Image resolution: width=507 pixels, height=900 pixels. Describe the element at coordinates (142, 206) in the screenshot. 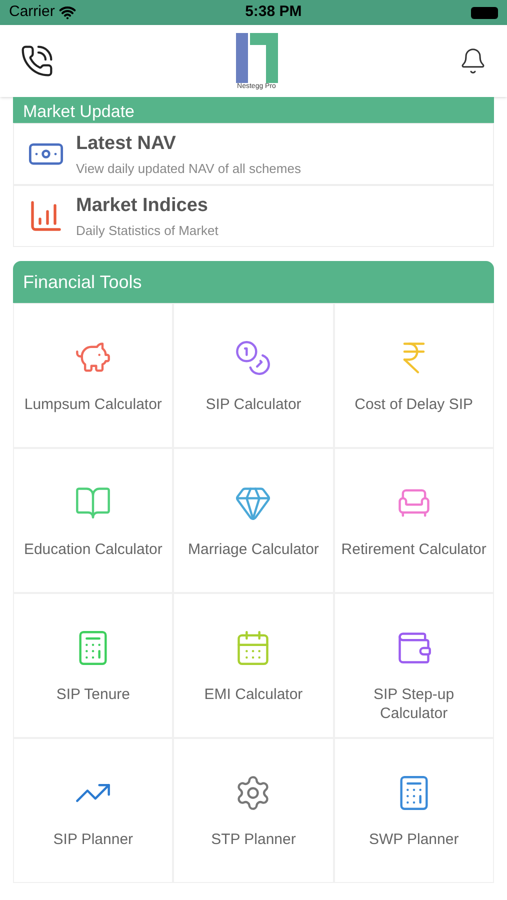

I see `item-title: Market Indices` at that location.